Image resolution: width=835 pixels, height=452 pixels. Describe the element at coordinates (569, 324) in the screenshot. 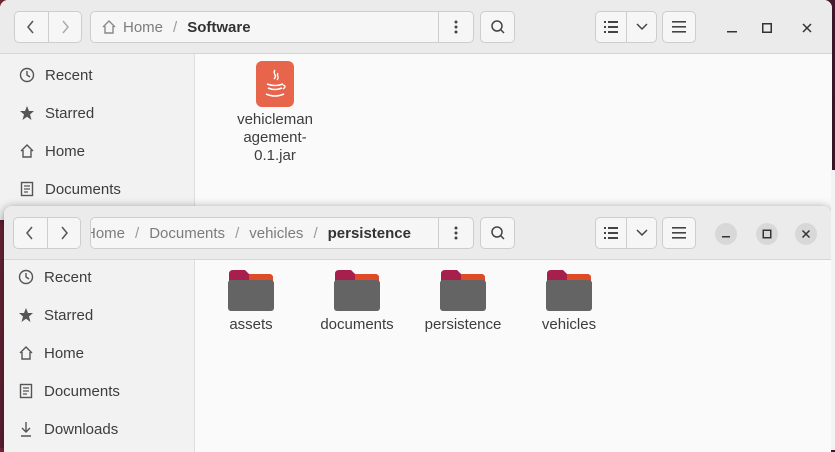

I see `folder-name: vehicles` at that location.